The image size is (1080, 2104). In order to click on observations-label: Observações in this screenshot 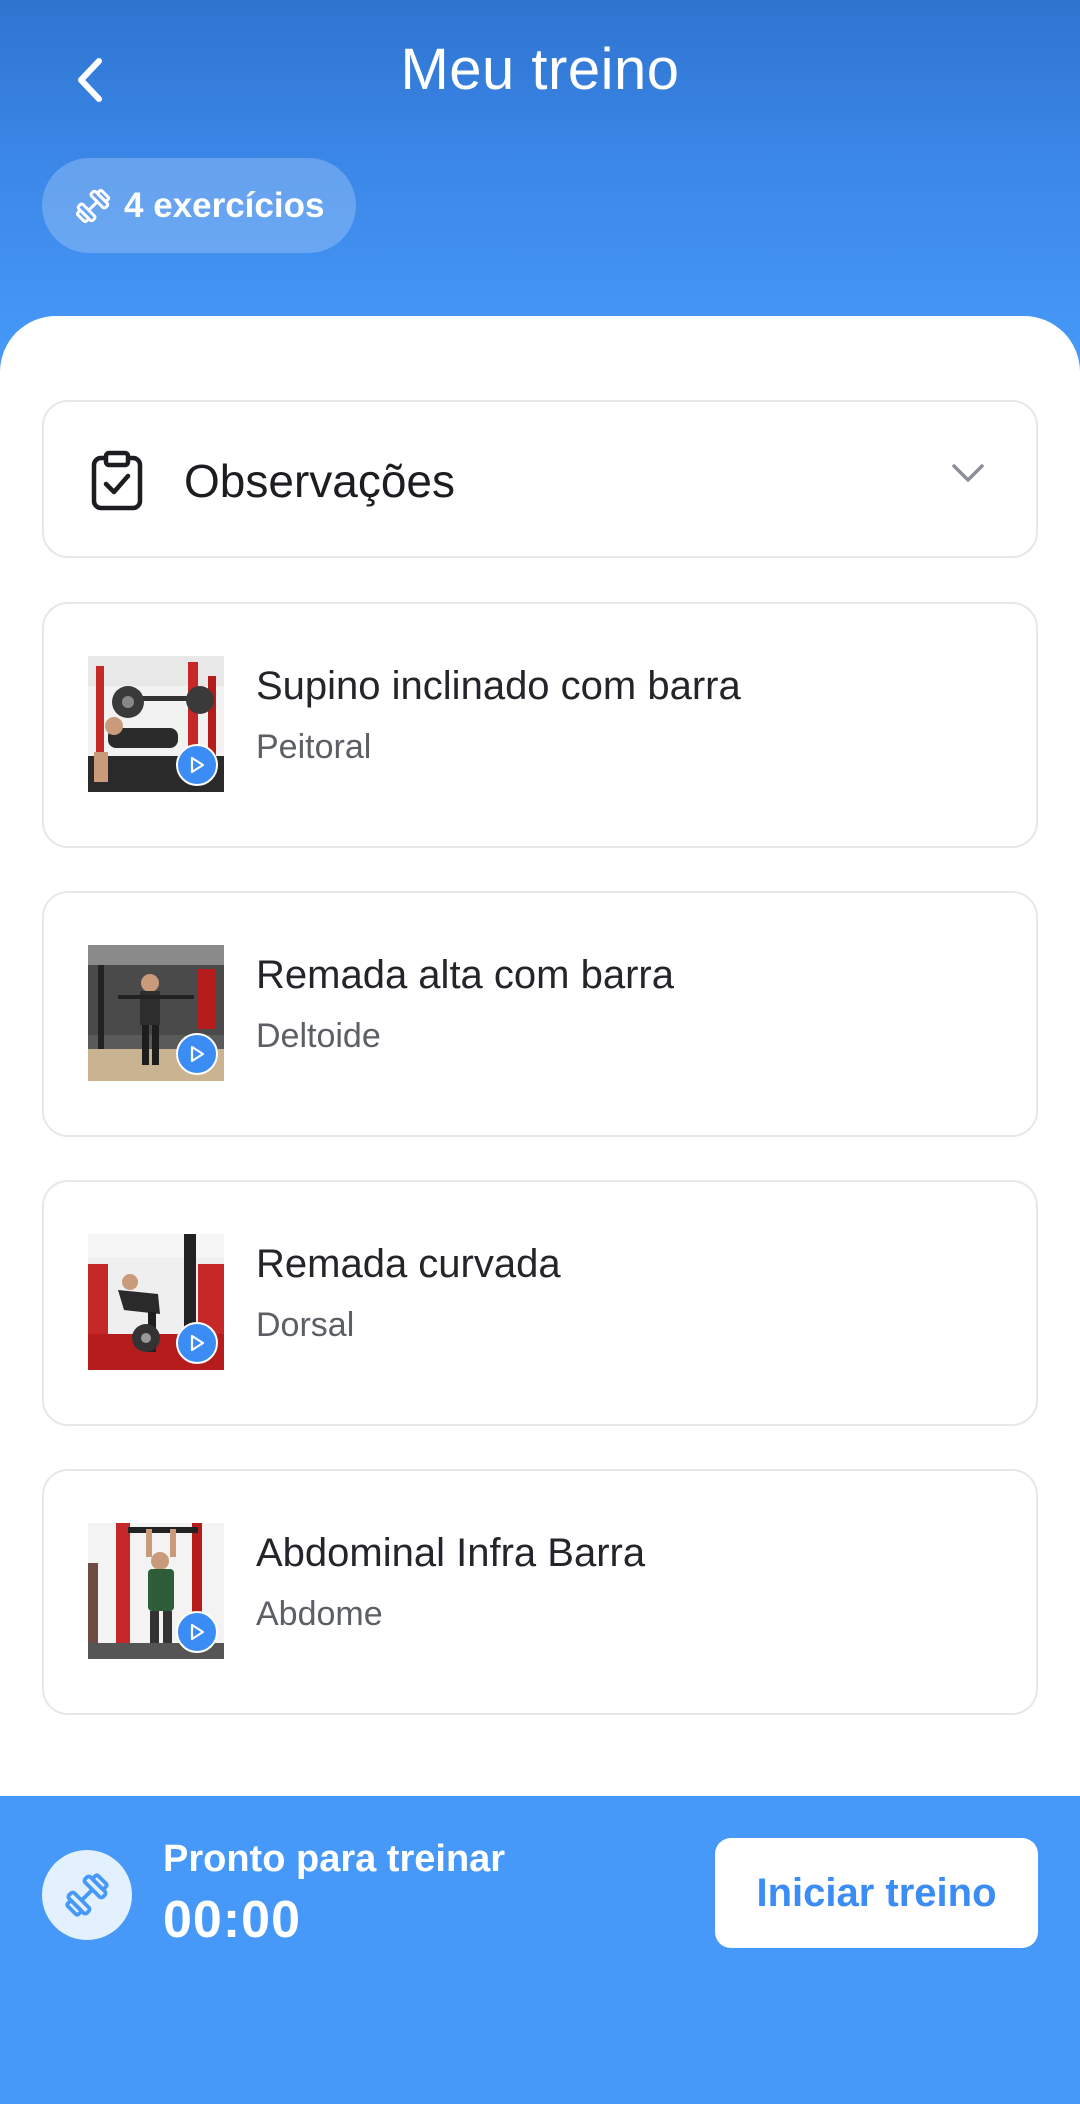, I will do `click(320, 481)`.